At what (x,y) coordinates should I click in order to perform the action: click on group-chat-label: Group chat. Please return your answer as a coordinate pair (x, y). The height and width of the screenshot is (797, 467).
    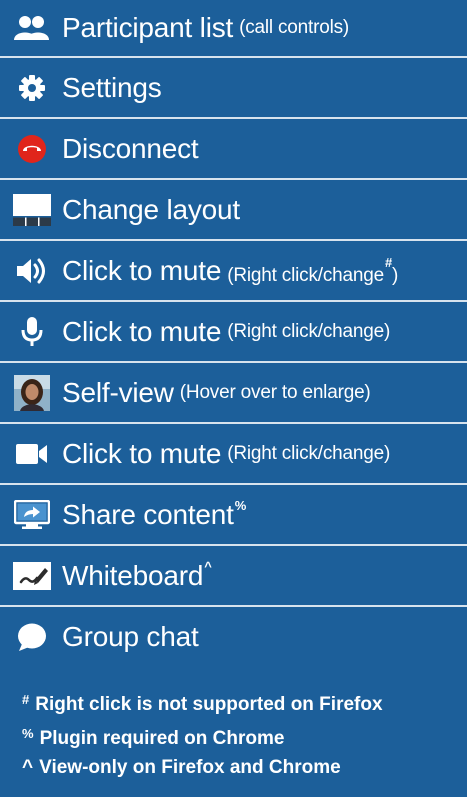
    Looking at the image, I should click on (130, 636).